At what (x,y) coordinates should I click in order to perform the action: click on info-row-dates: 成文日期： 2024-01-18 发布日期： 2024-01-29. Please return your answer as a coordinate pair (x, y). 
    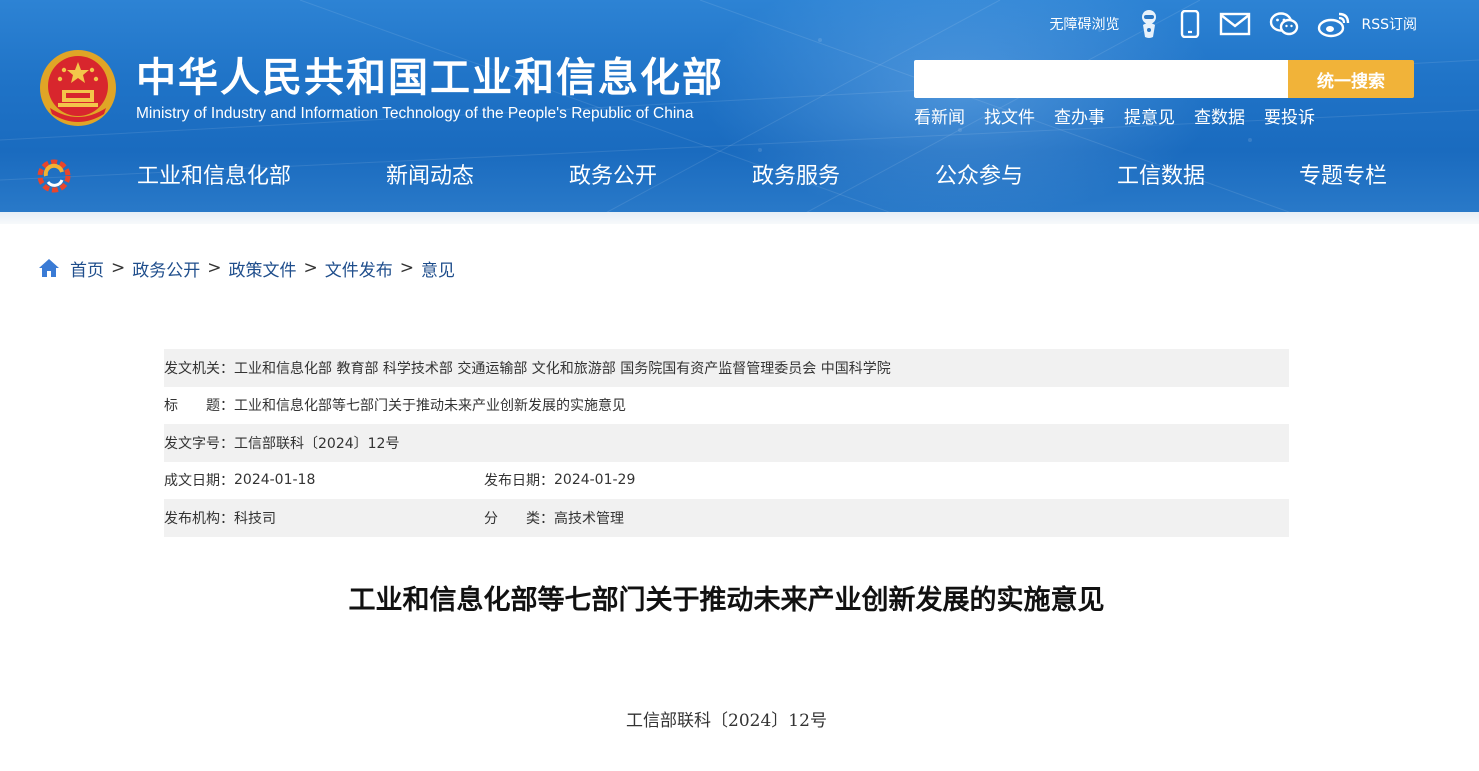
    Looking at the image, I should click on (726, 481).